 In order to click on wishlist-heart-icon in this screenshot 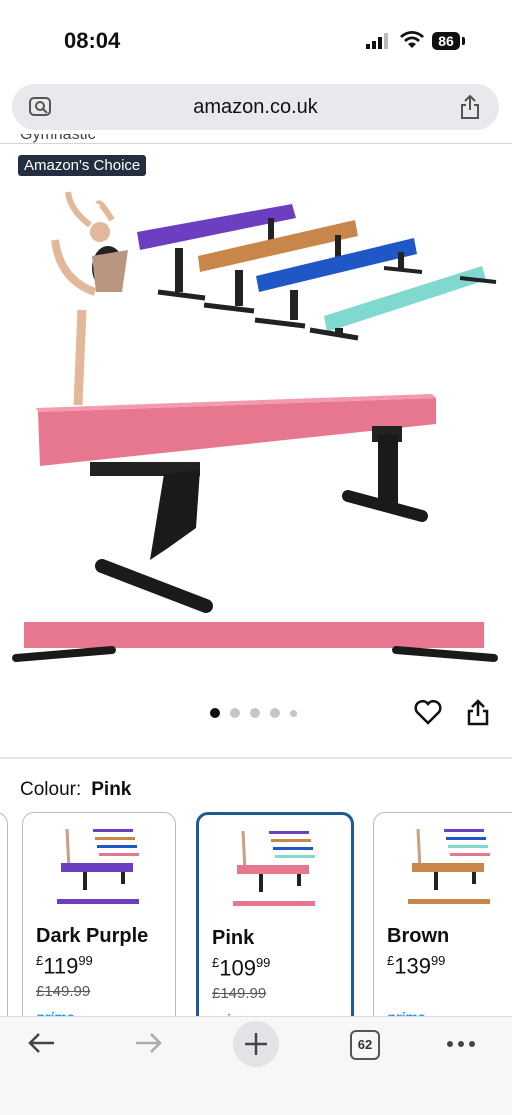, I will do `click(428, 712)`.